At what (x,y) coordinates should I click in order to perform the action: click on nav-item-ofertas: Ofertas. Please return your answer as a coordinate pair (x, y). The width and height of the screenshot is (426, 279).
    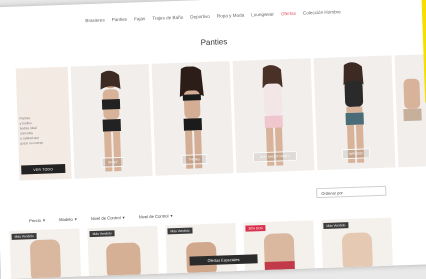
    Looking at the image, I should click on (289, 18).